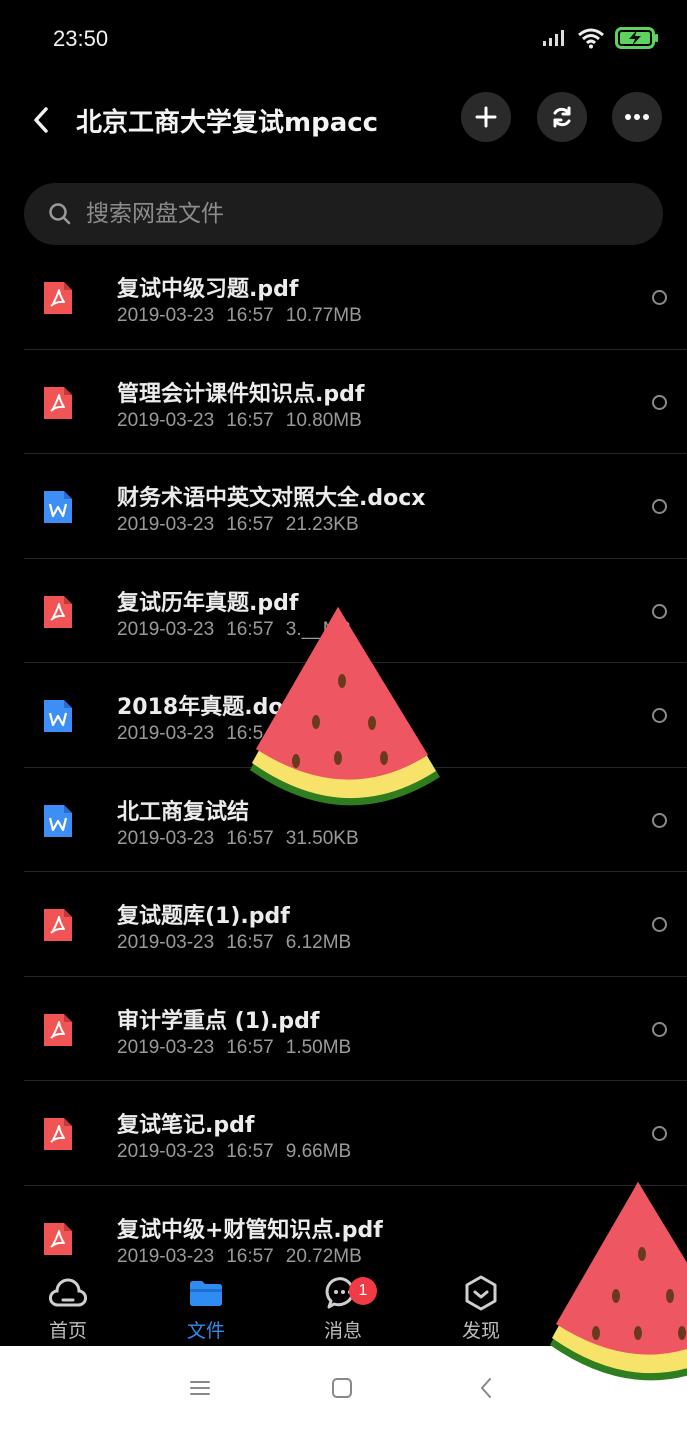  Describe the element at coordinates (250, 1230) in the screenshot. I see `file-name: 复试中级+财管知识点.pdf` at that location.